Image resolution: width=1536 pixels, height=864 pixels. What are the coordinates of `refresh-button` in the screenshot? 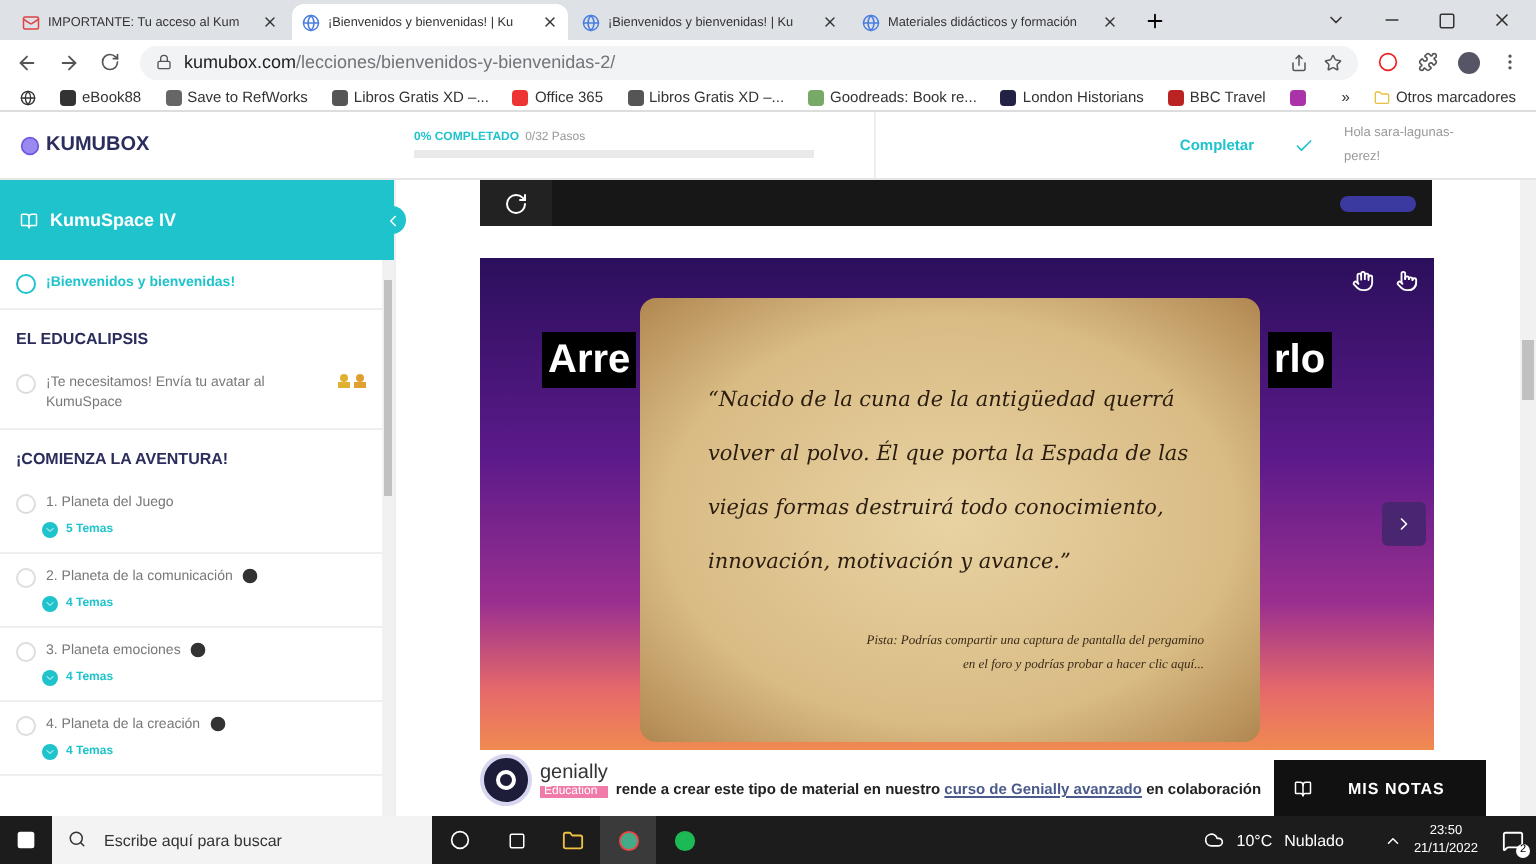 It's located at (516, 203).